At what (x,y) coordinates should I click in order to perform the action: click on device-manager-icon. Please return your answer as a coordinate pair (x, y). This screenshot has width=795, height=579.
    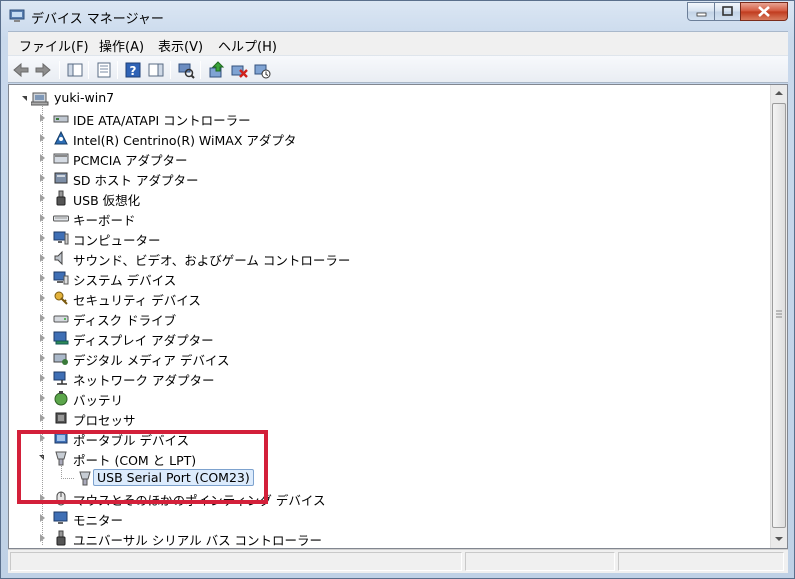
    Looking at the image, I should click on (17, 15).